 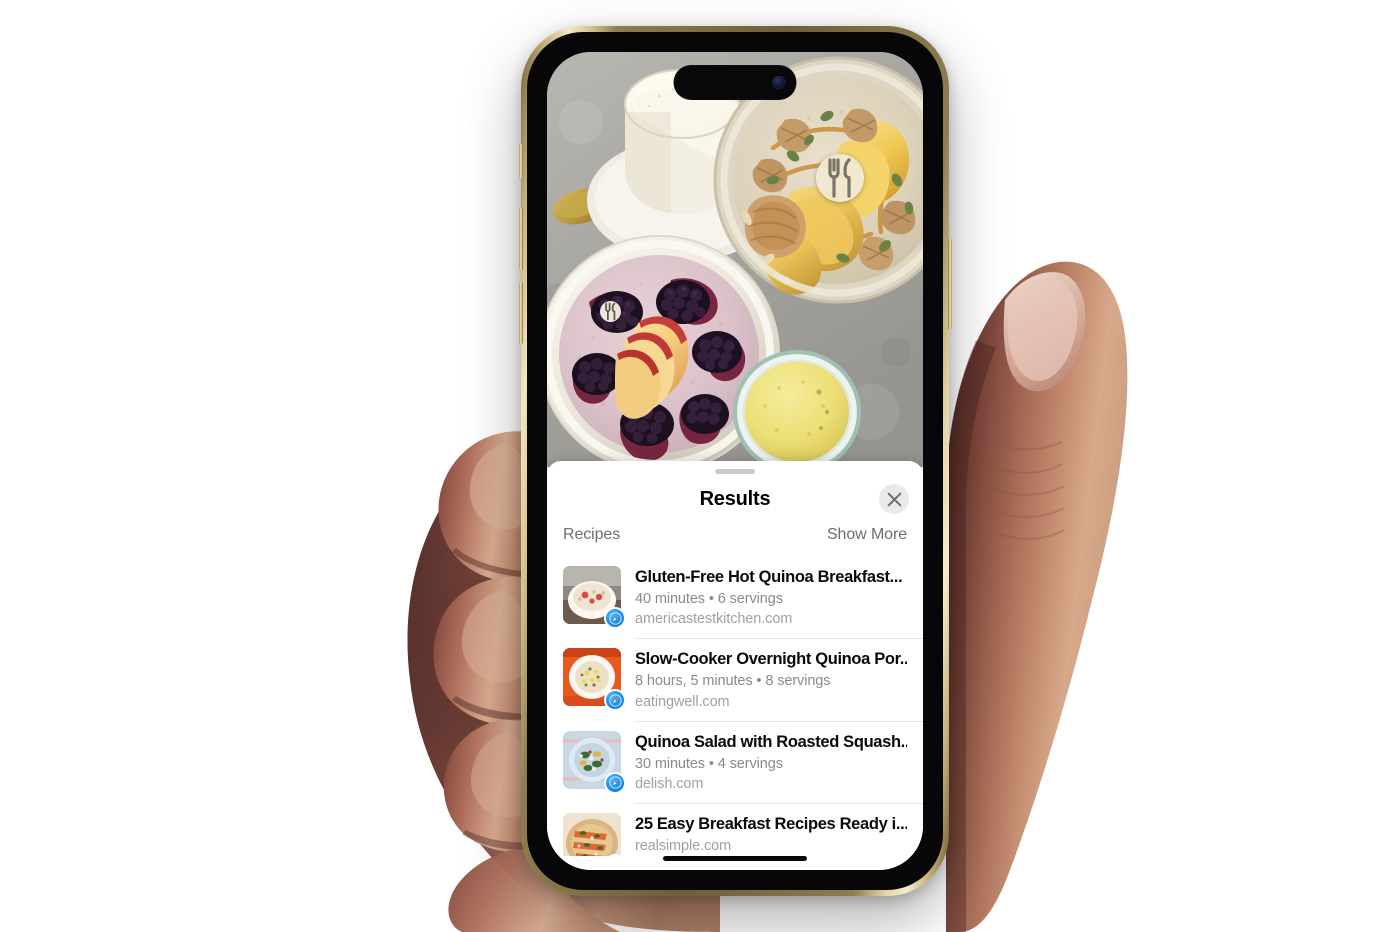 I want to click on front-camera-icon, so click(x=779, y=82).